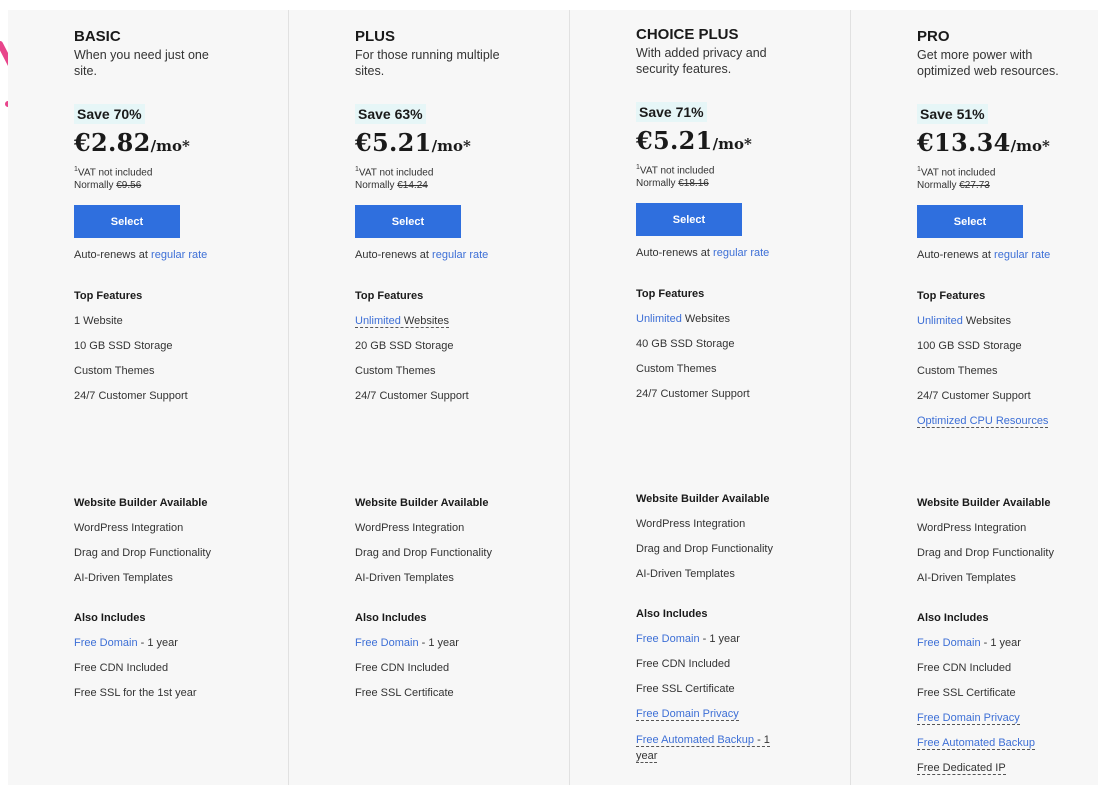 The width and height of the screenshot is (1100, 785). Describe the element at coordinates (109, 114) in the screenshot. I see `save-badge: Save 70%` at that location.